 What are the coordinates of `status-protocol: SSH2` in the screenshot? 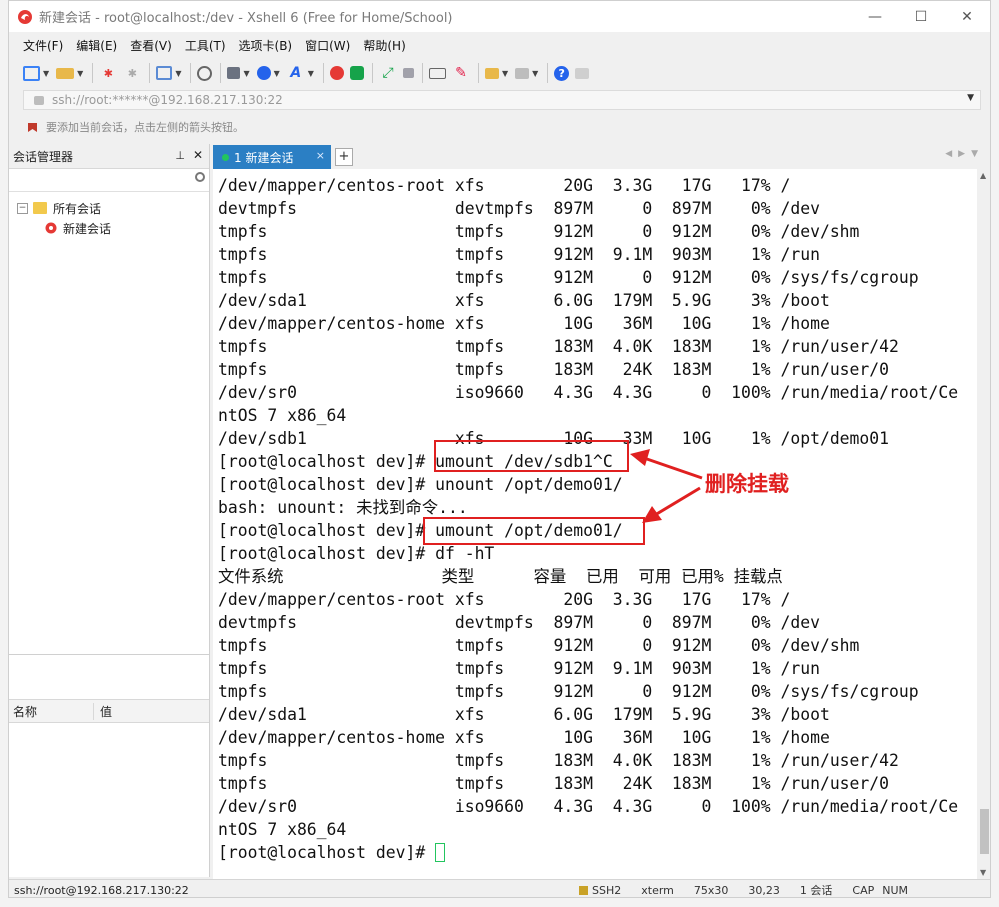 It's located at (607, 890).